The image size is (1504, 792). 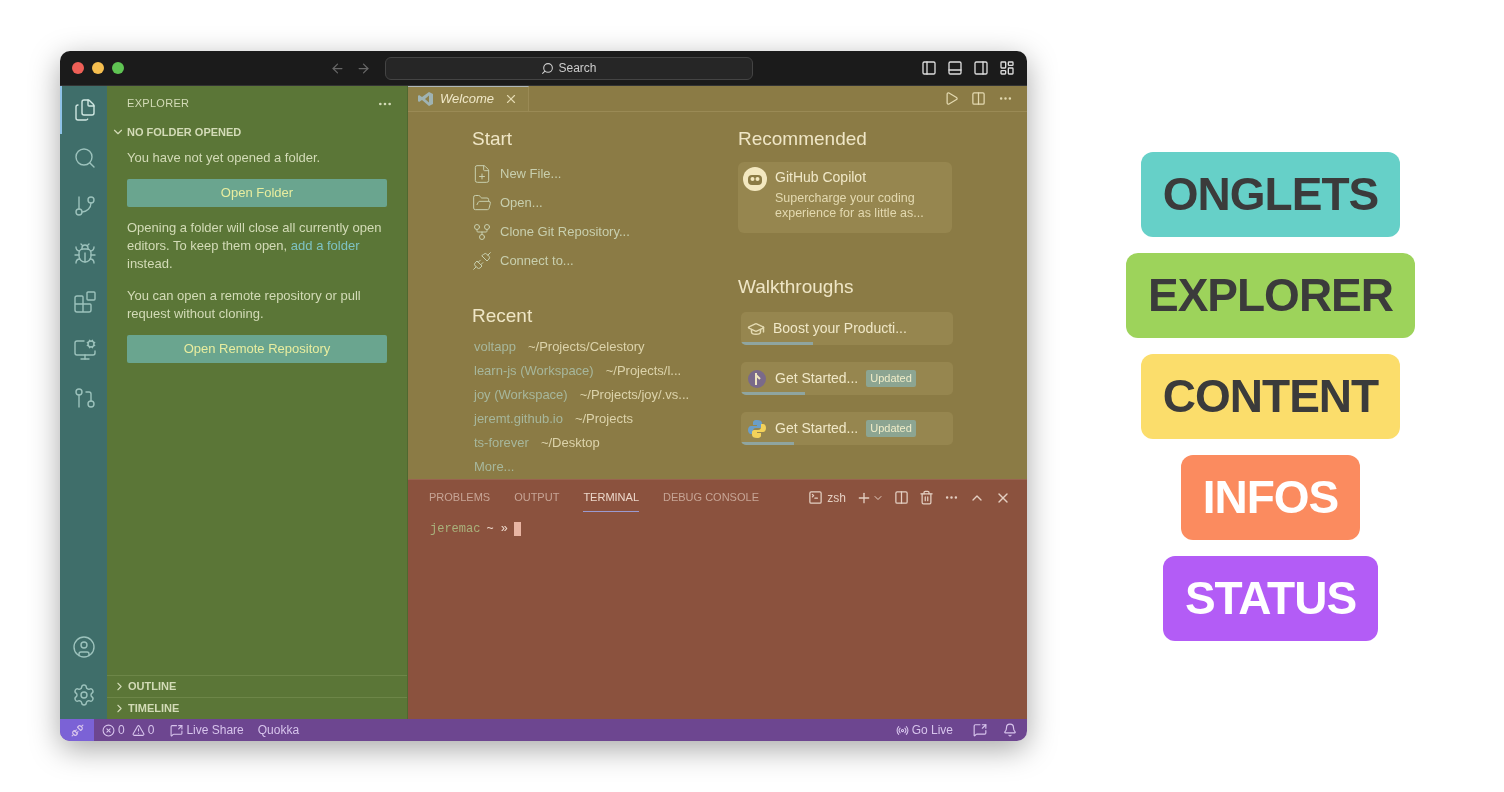 What do you see at coordinates (244, 305) in the screenshot?
I see `remote-message: You can open a remote repository or pull request without cloning.` at bounding box center [244, 305].